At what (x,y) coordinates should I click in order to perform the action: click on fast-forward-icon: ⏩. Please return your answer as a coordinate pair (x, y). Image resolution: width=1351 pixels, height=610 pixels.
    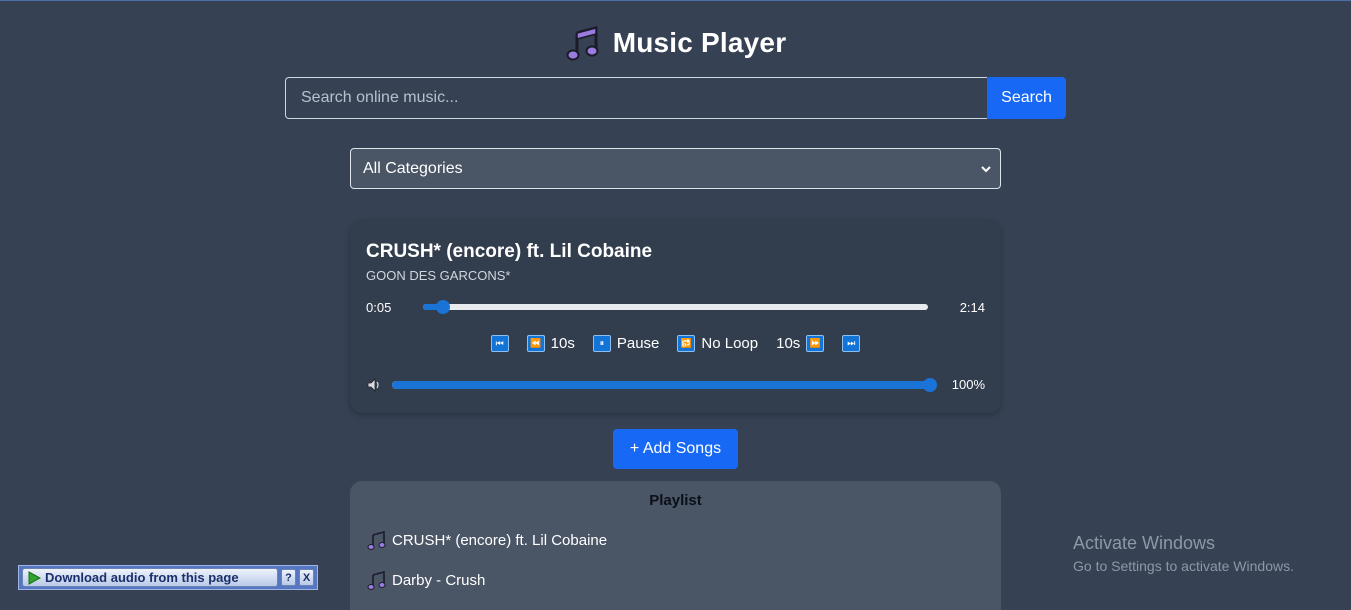
    Looking at the image, I should click on (815, 343).